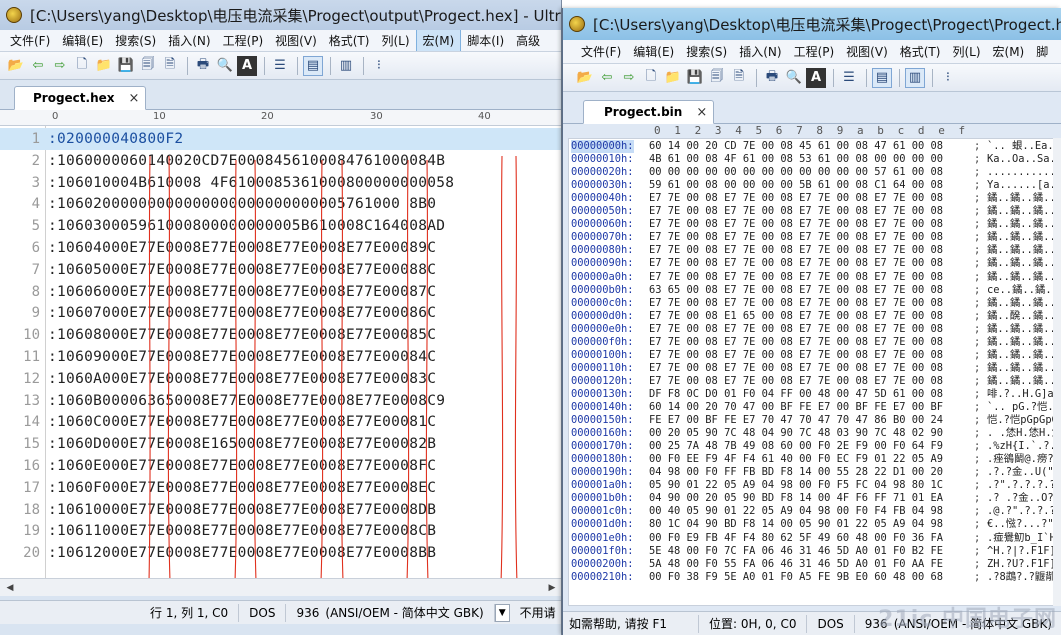 The height and width of the screenshot is (635, 1061). Describe the element at coordinates (1022, 511) in the screenshot. I see `hex-ascii: .@.?".?.?.?.?` at that location.